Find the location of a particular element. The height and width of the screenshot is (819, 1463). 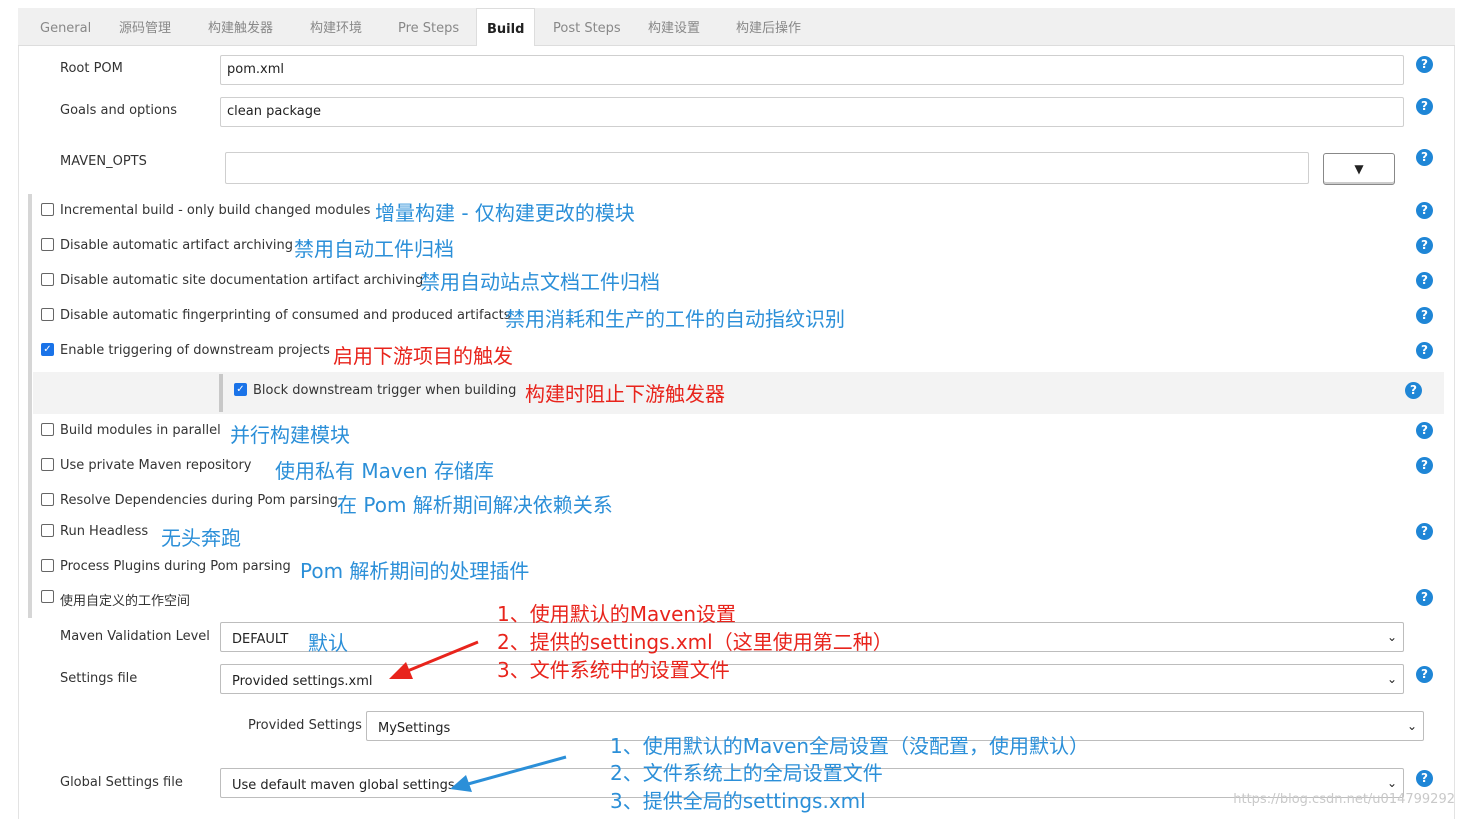

global-settings-value: Use default maven global settings is located at coordinates (343, 785).